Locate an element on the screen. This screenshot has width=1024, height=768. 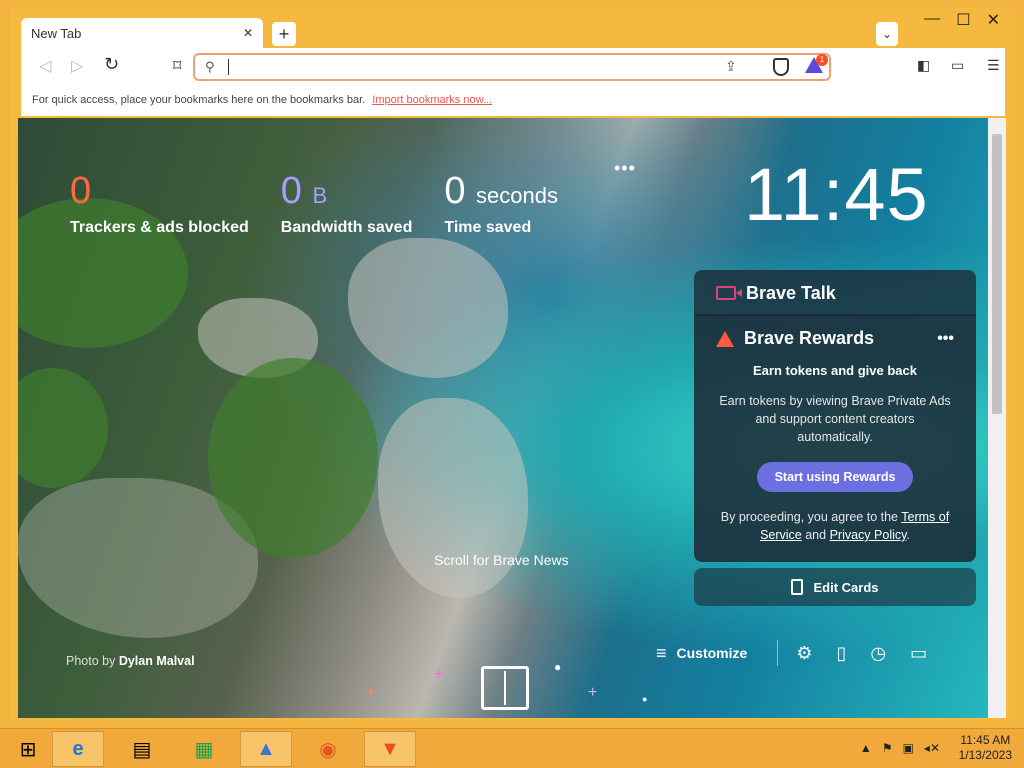
time-stat: 0 seconds Time saved is located at coordinates (501, 203).